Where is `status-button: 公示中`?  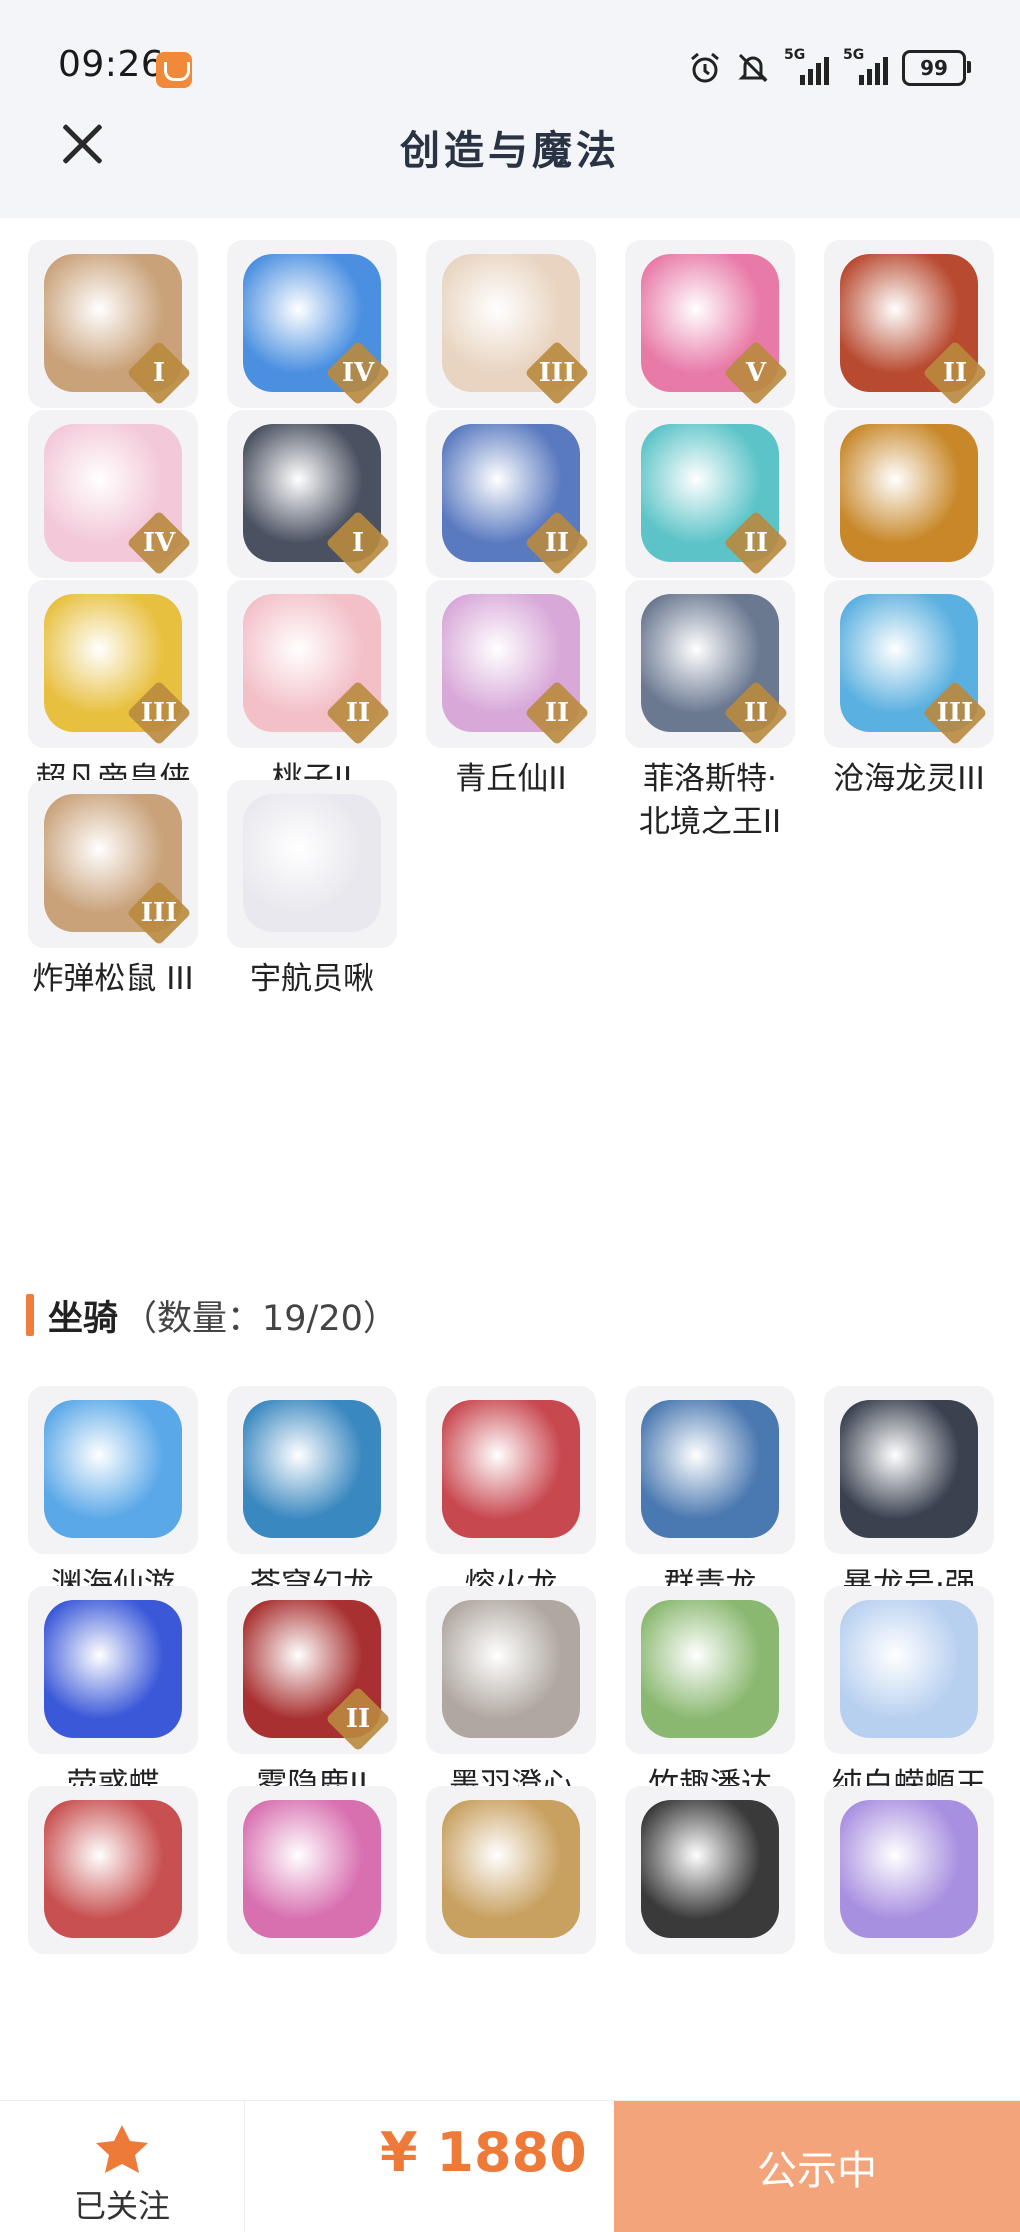 status-button: 公示中 is located at coordinates (817, 2166).